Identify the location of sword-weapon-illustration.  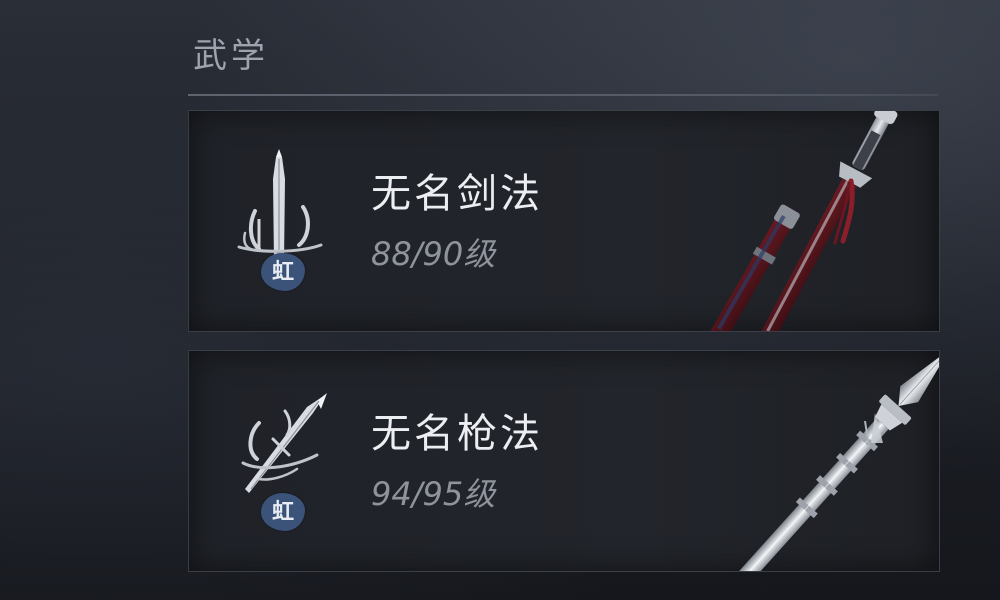
(804, 221).